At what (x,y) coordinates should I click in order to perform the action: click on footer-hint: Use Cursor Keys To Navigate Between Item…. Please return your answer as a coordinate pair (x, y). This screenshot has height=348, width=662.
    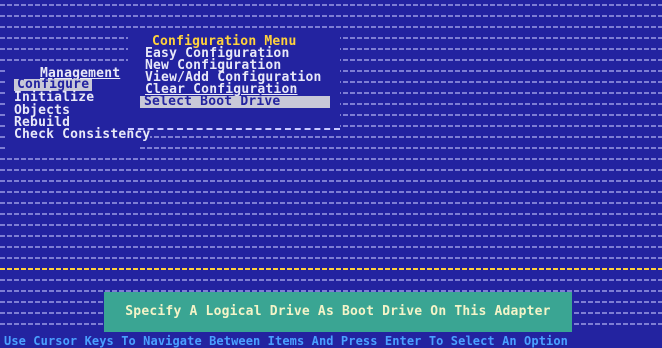
    Looking at the image, I should click on (286, 341).